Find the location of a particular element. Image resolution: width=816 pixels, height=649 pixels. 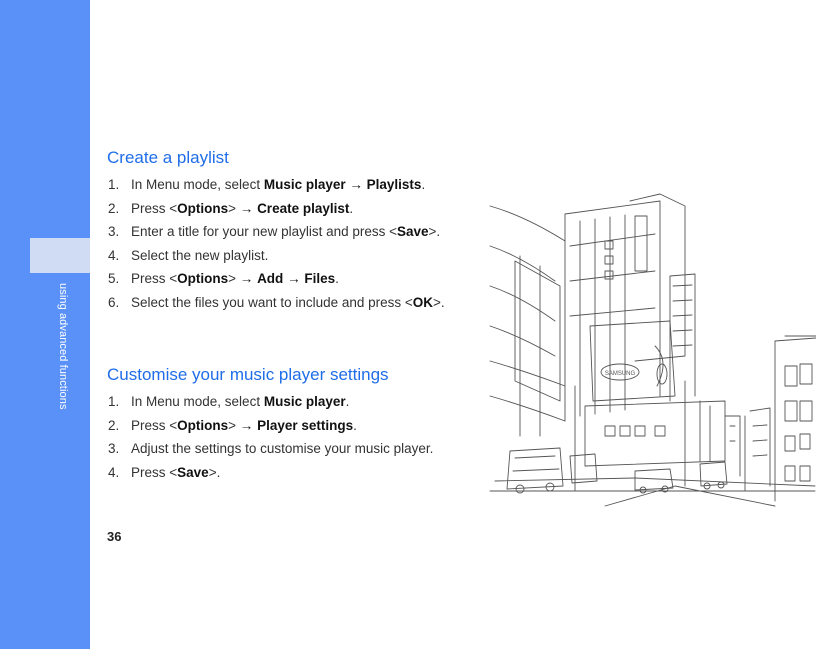

sidebar: using advanced functions is located at coordinates (45, 324).